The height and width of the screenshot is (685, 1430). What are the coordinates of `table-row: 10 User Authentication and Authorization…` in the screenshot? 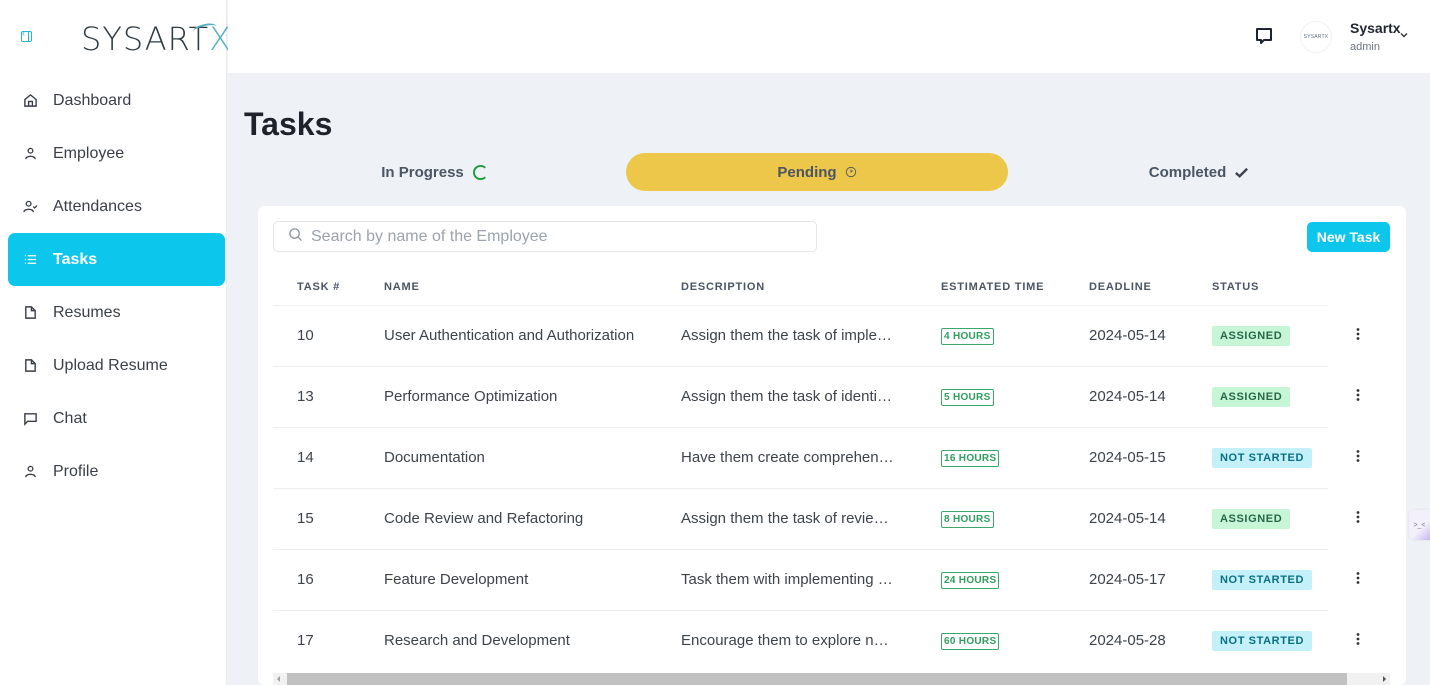 It's located at (830, 336).